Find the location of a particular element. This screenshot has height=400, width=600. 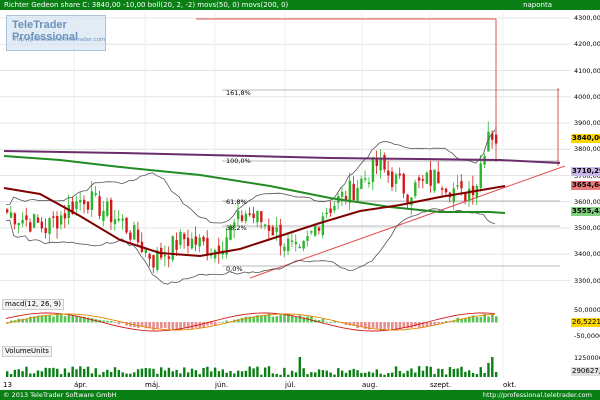

fib-label-100: 100,0% is located at coordinates (238, 161).